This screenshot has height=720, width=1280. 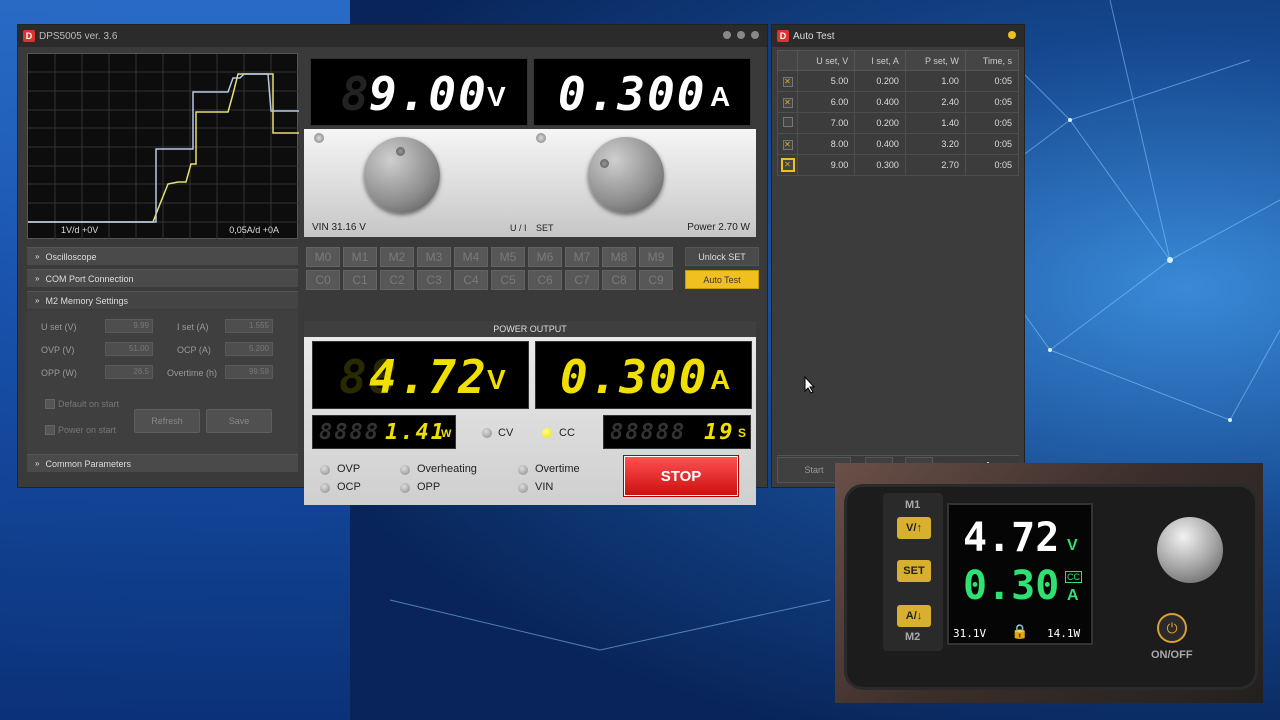 What do you see at coordinates (1012, 35) in the screenshot?
I see `pin-icon` at bounding box center [1012, 35].